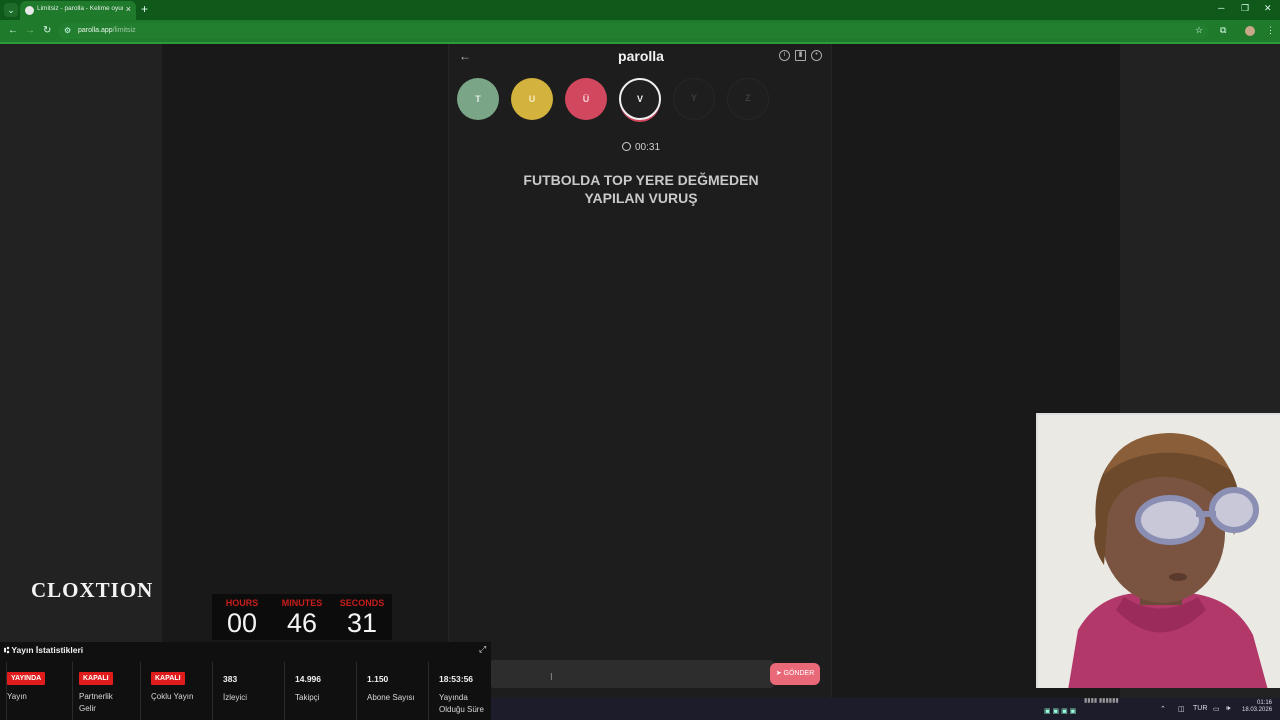 Image resolution: width=1280 pixels, height=720 pixels. I want to click on reload-icon: ↻, so click(47, 30).